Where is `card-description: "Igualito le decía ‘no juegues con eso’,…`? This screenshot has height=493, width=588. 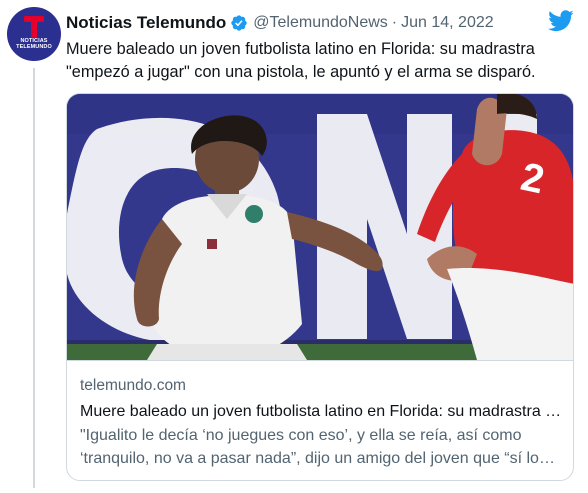
card-description: "Igualito le decía ‘no juegues con eso’,… is located at coordinates (309, 447).